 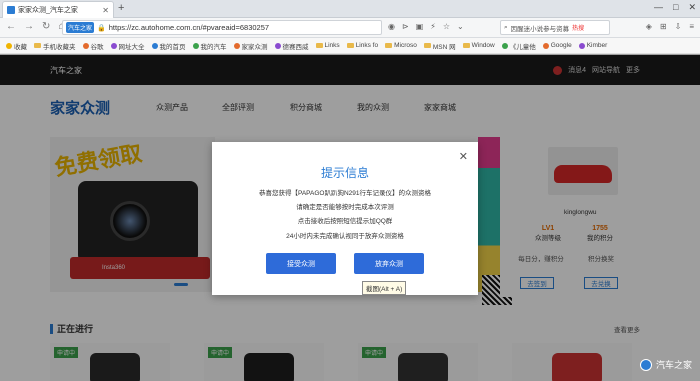 What do you see at coordinates (345, 236) in the screenshot?
I see `dialog-line: 24小时内未完成确认视同于放弃众测资格` at bounding box center [345, 236].